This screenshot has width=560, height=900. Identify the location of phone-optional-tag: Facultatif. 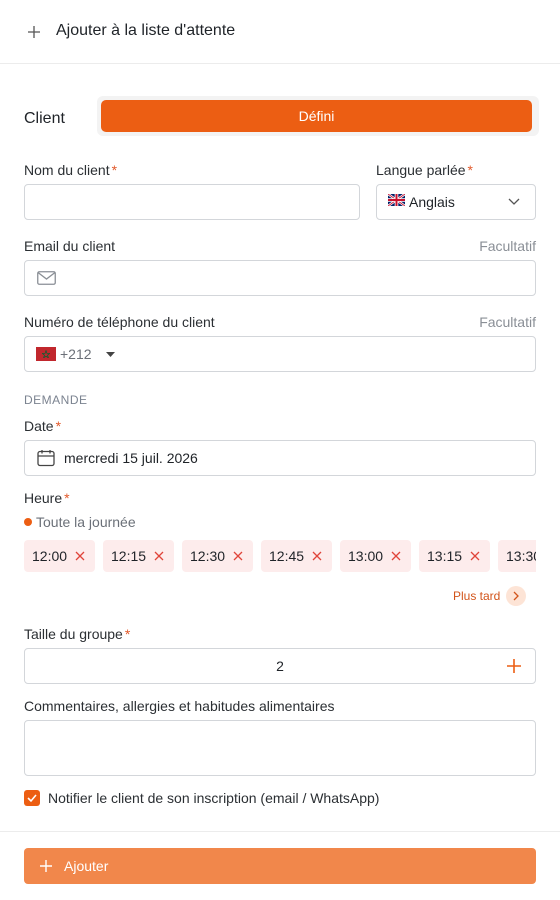
(507, 322).